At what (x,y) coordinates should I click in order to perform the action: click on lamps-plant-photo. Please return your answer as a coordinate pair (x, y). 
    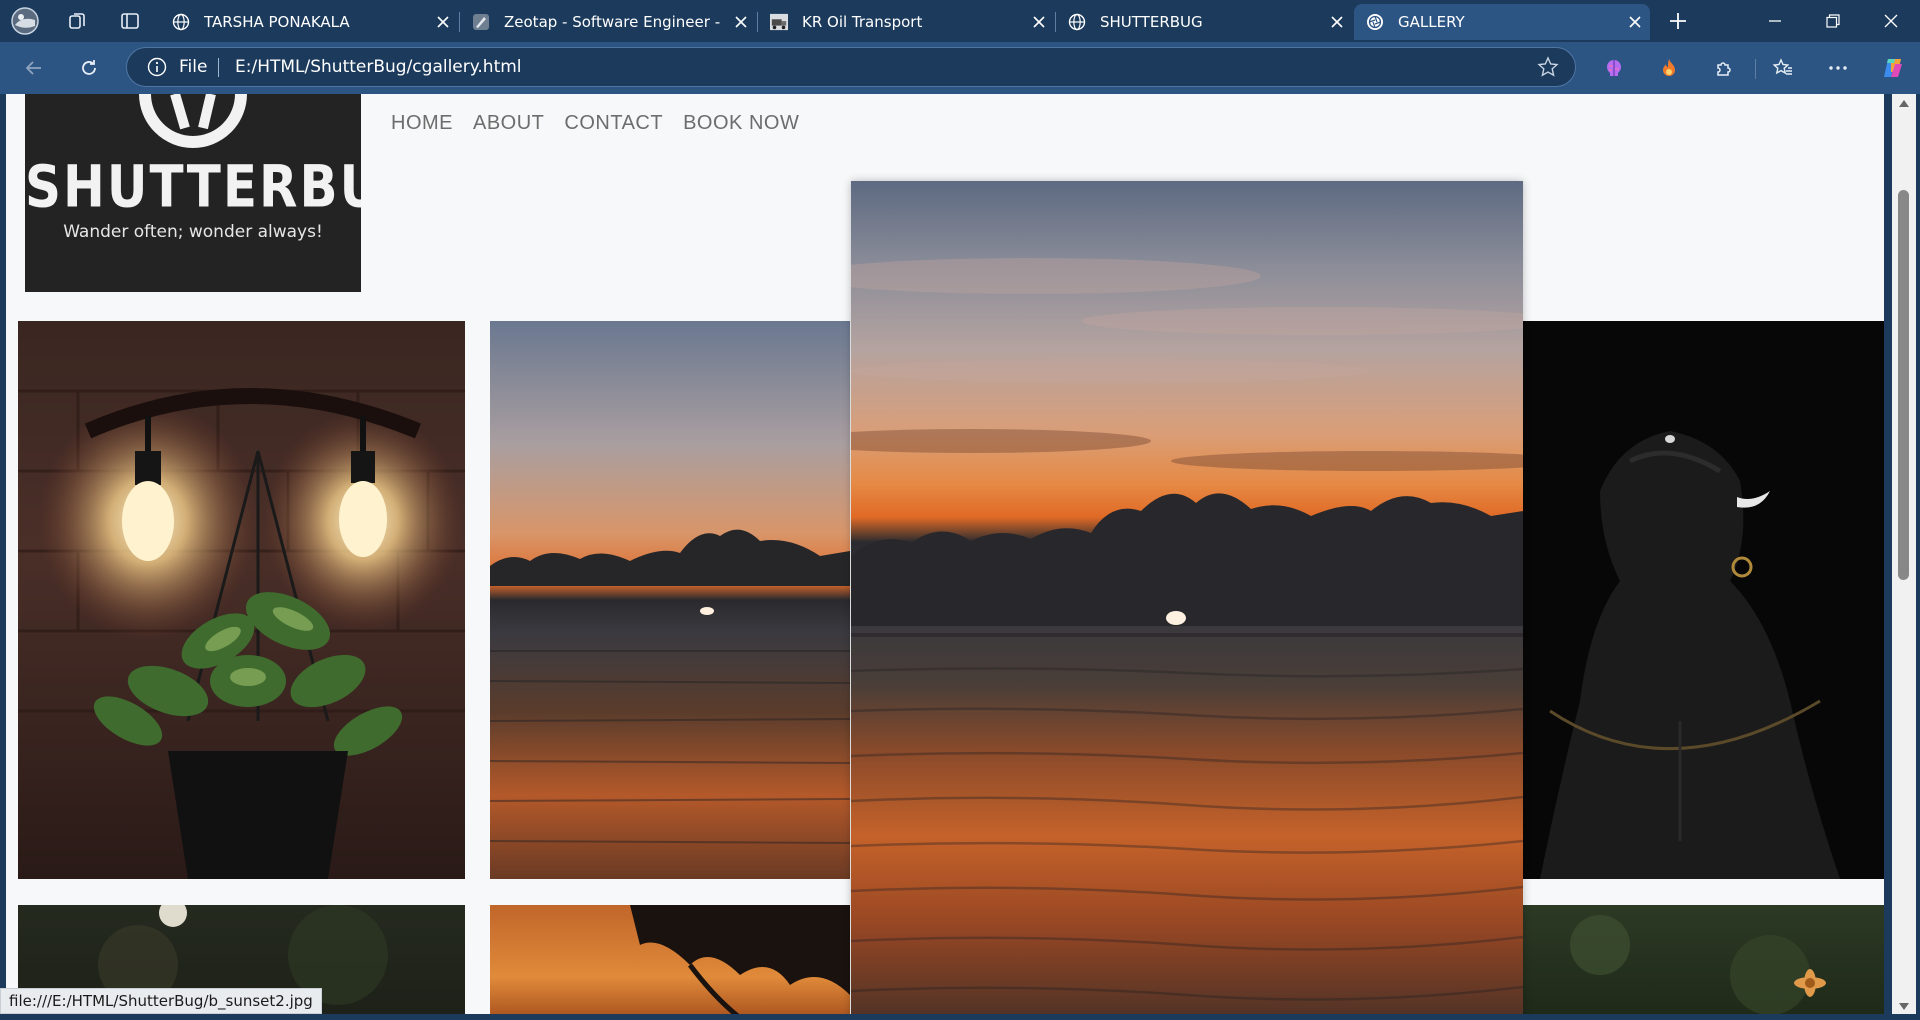
    Looking at the image, I should click on (241, 633).